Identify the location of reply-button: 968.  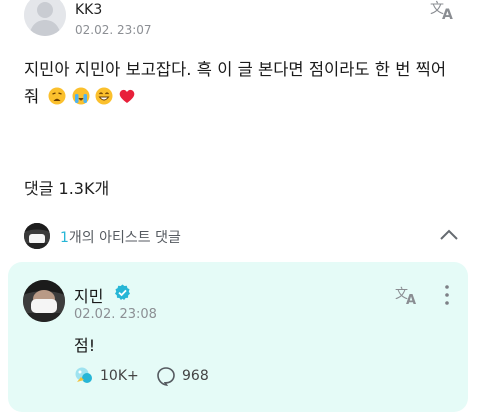
(182, 376).